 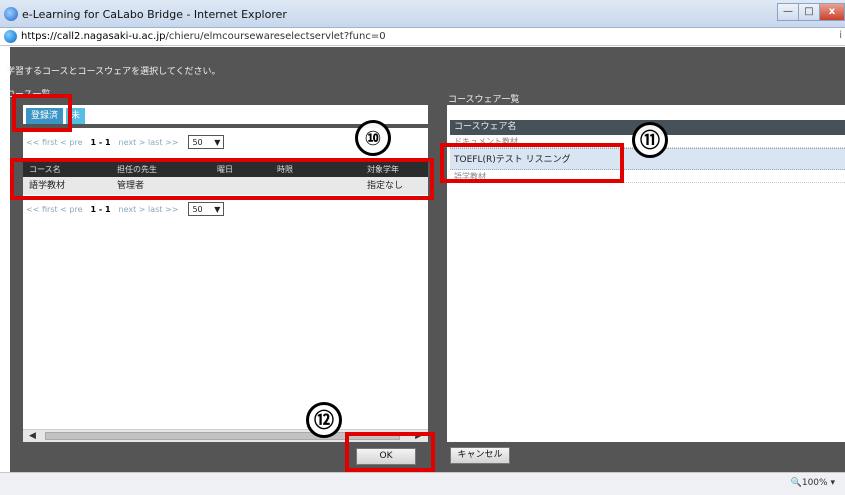 I want to click on instruction-text: 学習するコースとコースウェアを選択してください。, so click(x=113, y=72).